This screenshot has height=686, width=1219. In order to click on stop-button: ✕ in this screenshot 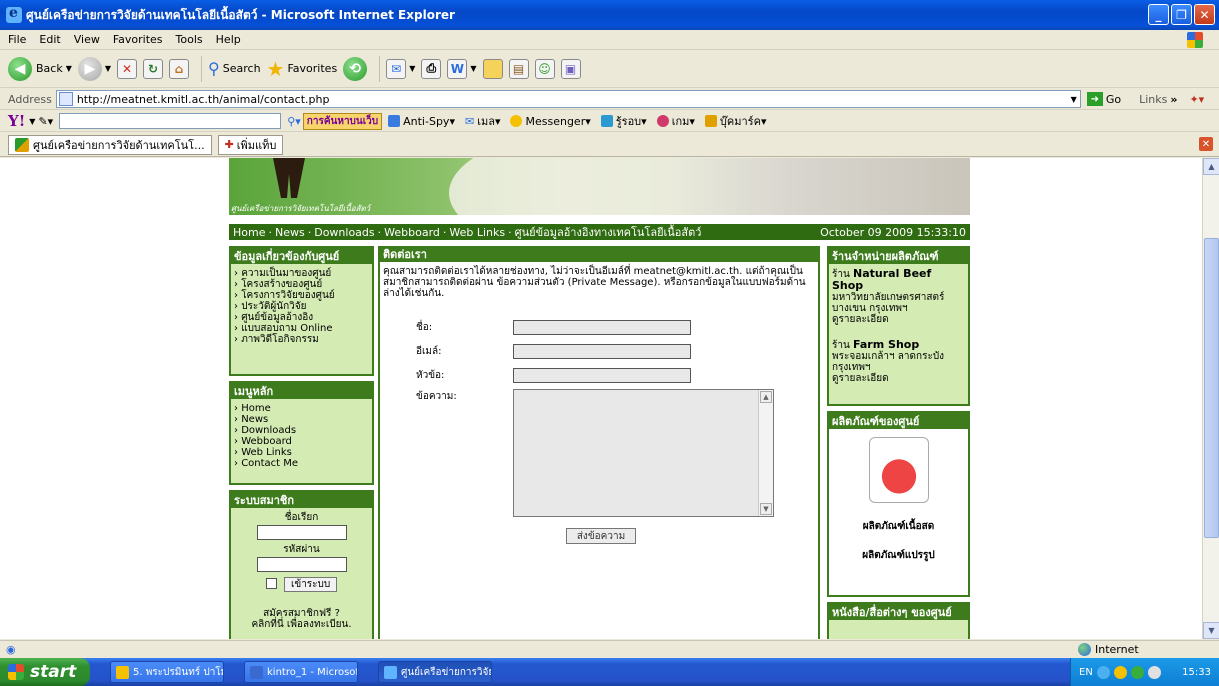, I will do `click(127, 68)`.